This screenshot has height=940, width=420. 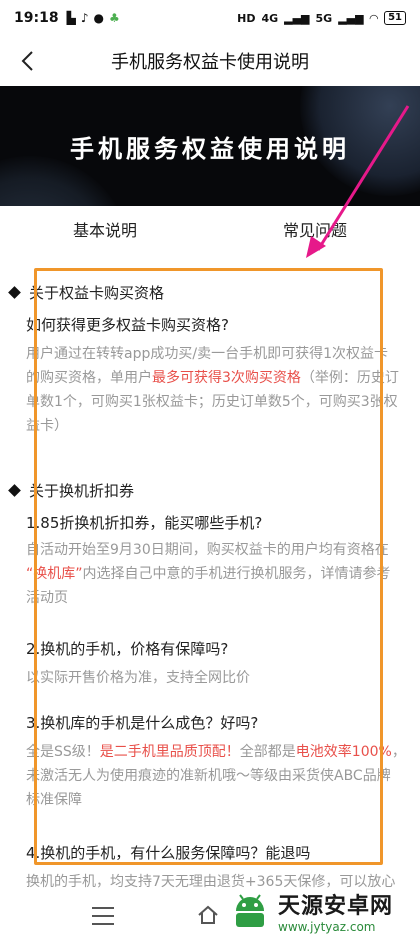 What do you see at coordinates (97, 293) in the screenshot?
I see `section-title: 关于权益卡购买资格` at bounding box center [97, 293].